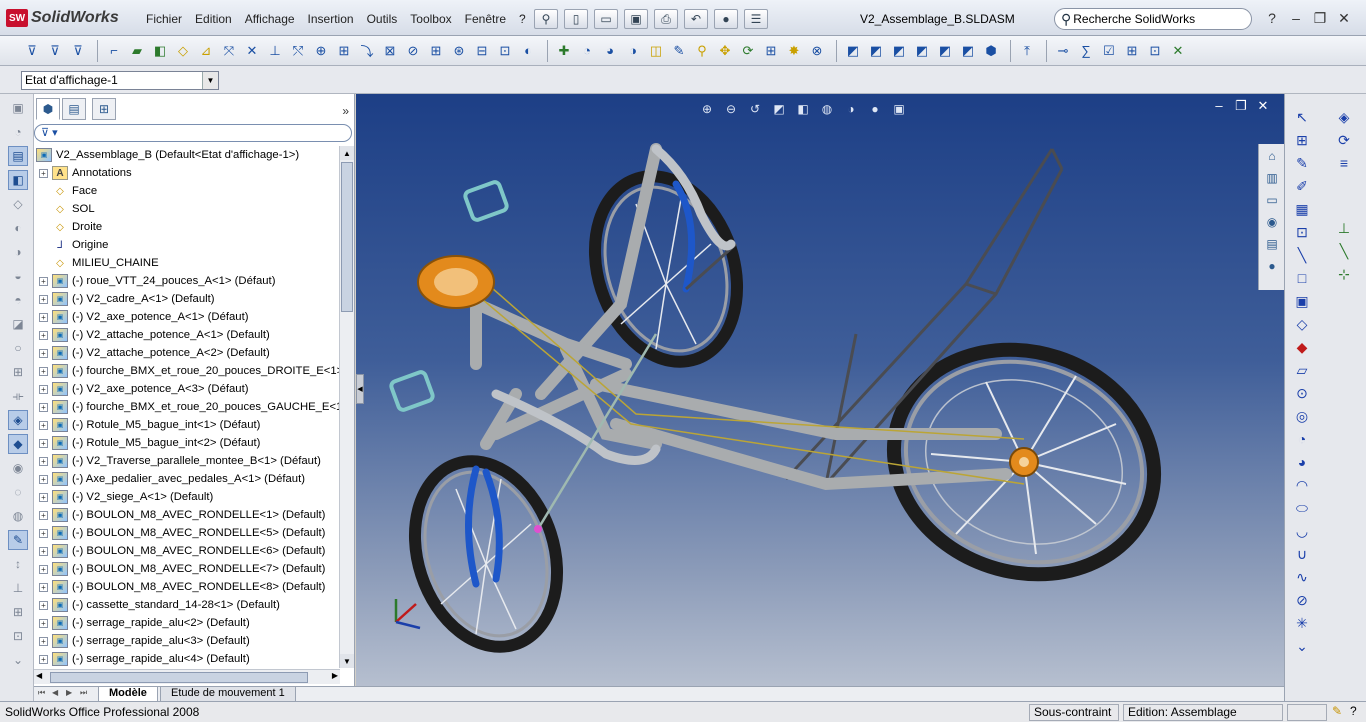 The height and width of the screenshot is (722, 1366). What do you see at coordinates (187, 623) in the screenshot?
I see `tree-item: + ▣ (-) serrage_rapide_alu<2> (Default)` at bounding box center [187, 623].